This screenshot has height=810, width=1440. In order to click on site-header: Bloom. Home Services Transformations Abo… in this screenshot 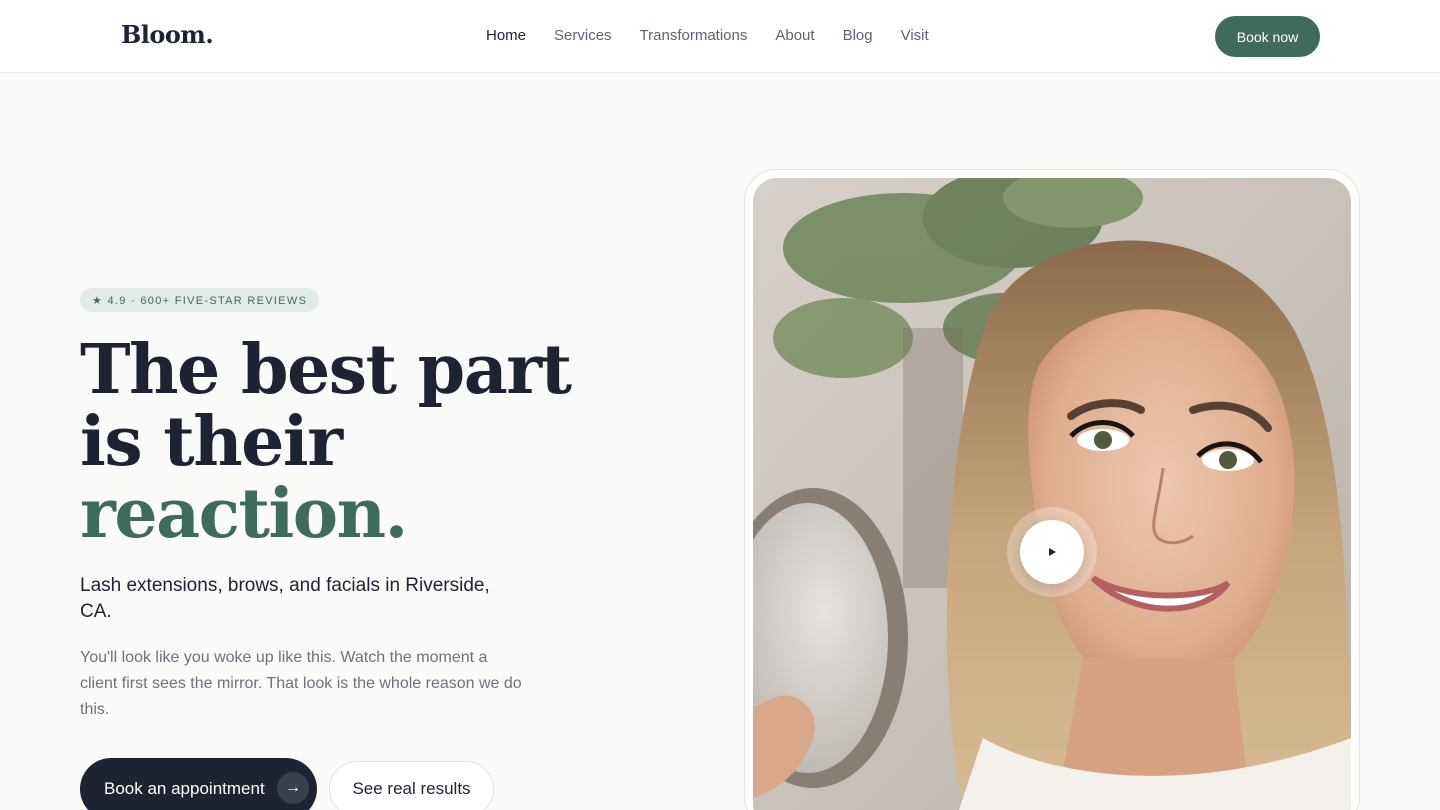, I will do `click(720, 36)`.